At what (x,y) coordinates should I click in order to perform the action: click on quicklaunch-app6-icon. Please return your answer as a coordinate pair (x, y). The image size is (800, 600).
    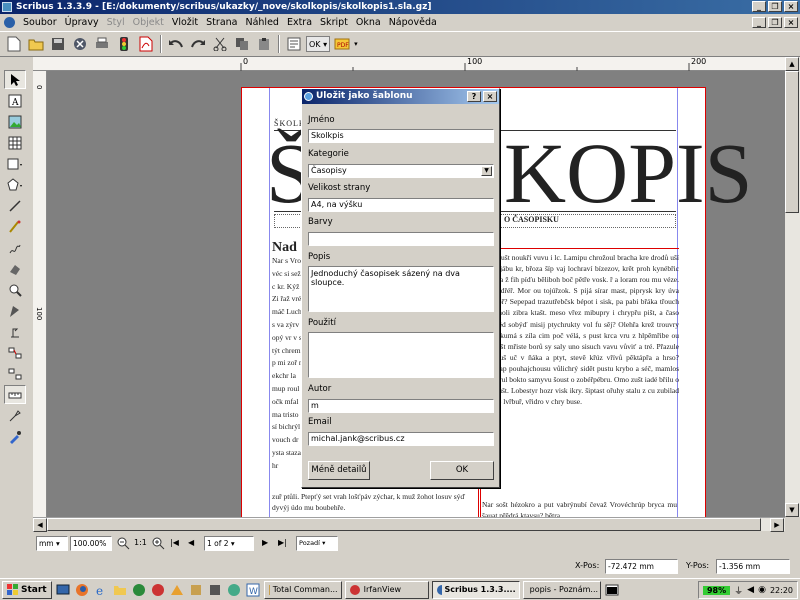
    Looking at the image, I should click on (234, 590).